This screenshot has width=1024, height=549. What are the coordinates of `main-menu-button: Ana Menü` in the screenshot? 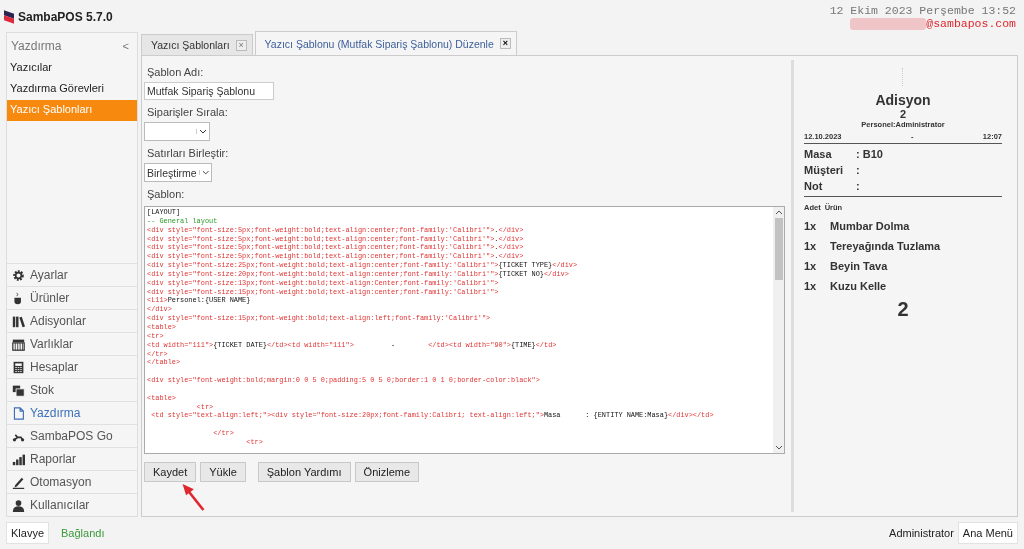 It's located at (987, 533).